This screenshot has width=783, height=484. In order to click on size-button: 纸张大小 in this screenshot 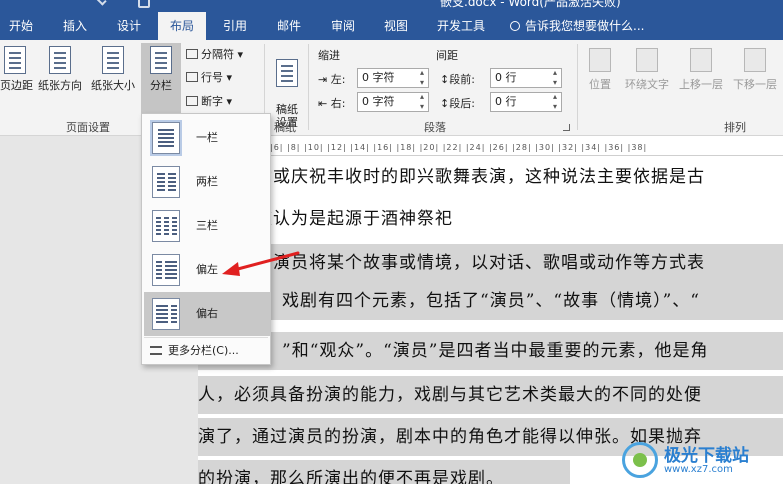, I will do `click(113, 69)`.